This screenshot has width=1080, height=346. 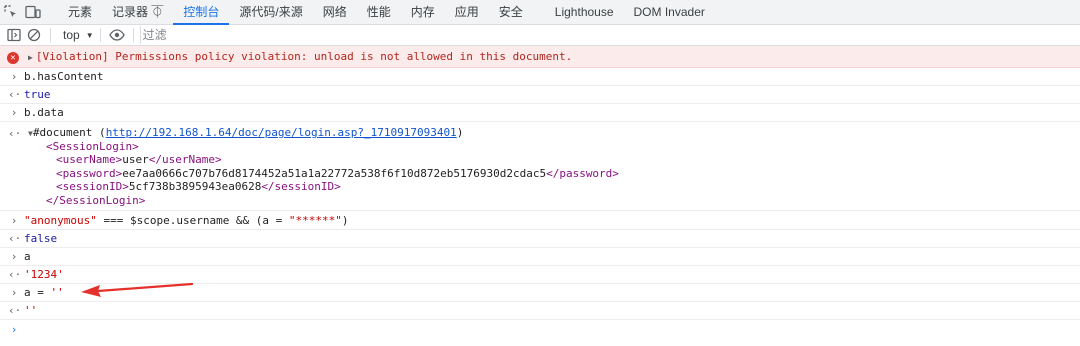 What do you see at coordinates (201, 12) in the screenshot?
I see `tab-console: 控制台` at bounding box center [201, 12].